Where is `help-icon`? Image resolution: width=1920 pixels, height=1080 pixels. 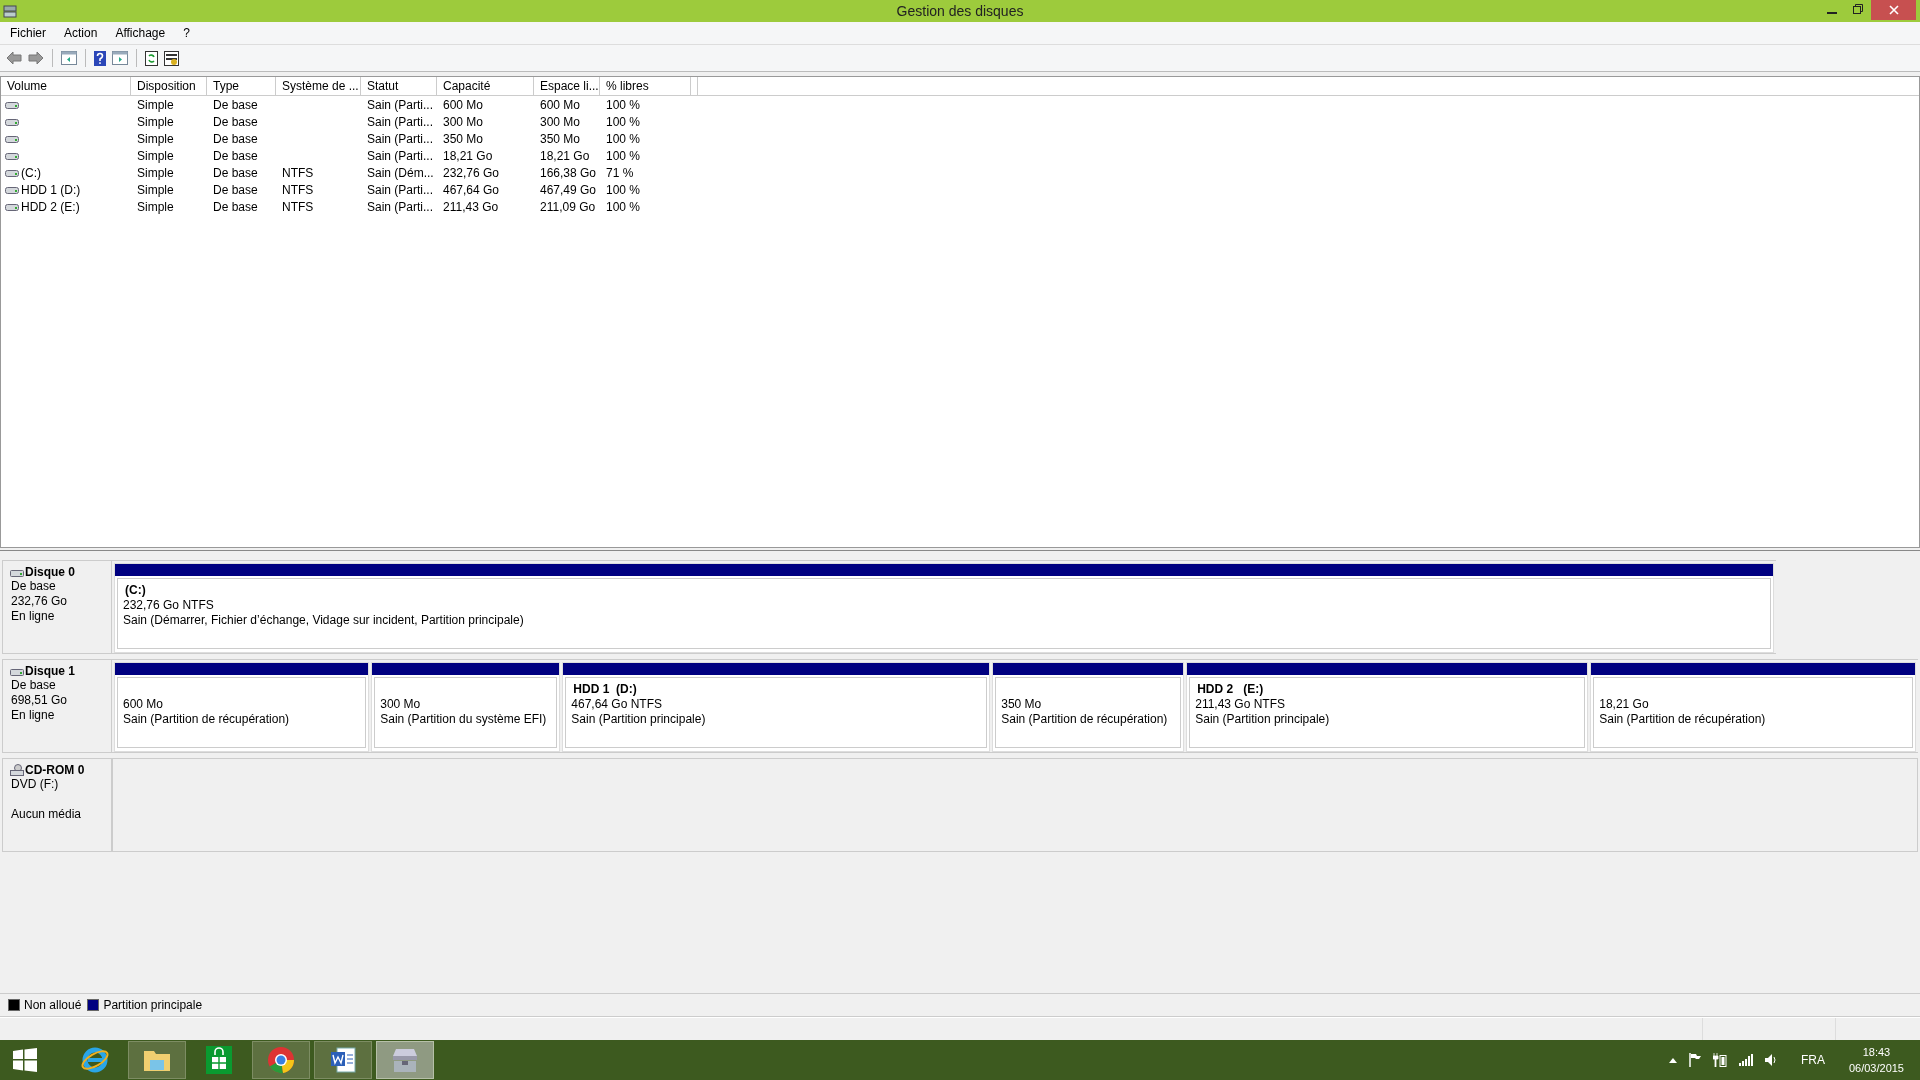 help-icon is located at coordinates (100, 58).